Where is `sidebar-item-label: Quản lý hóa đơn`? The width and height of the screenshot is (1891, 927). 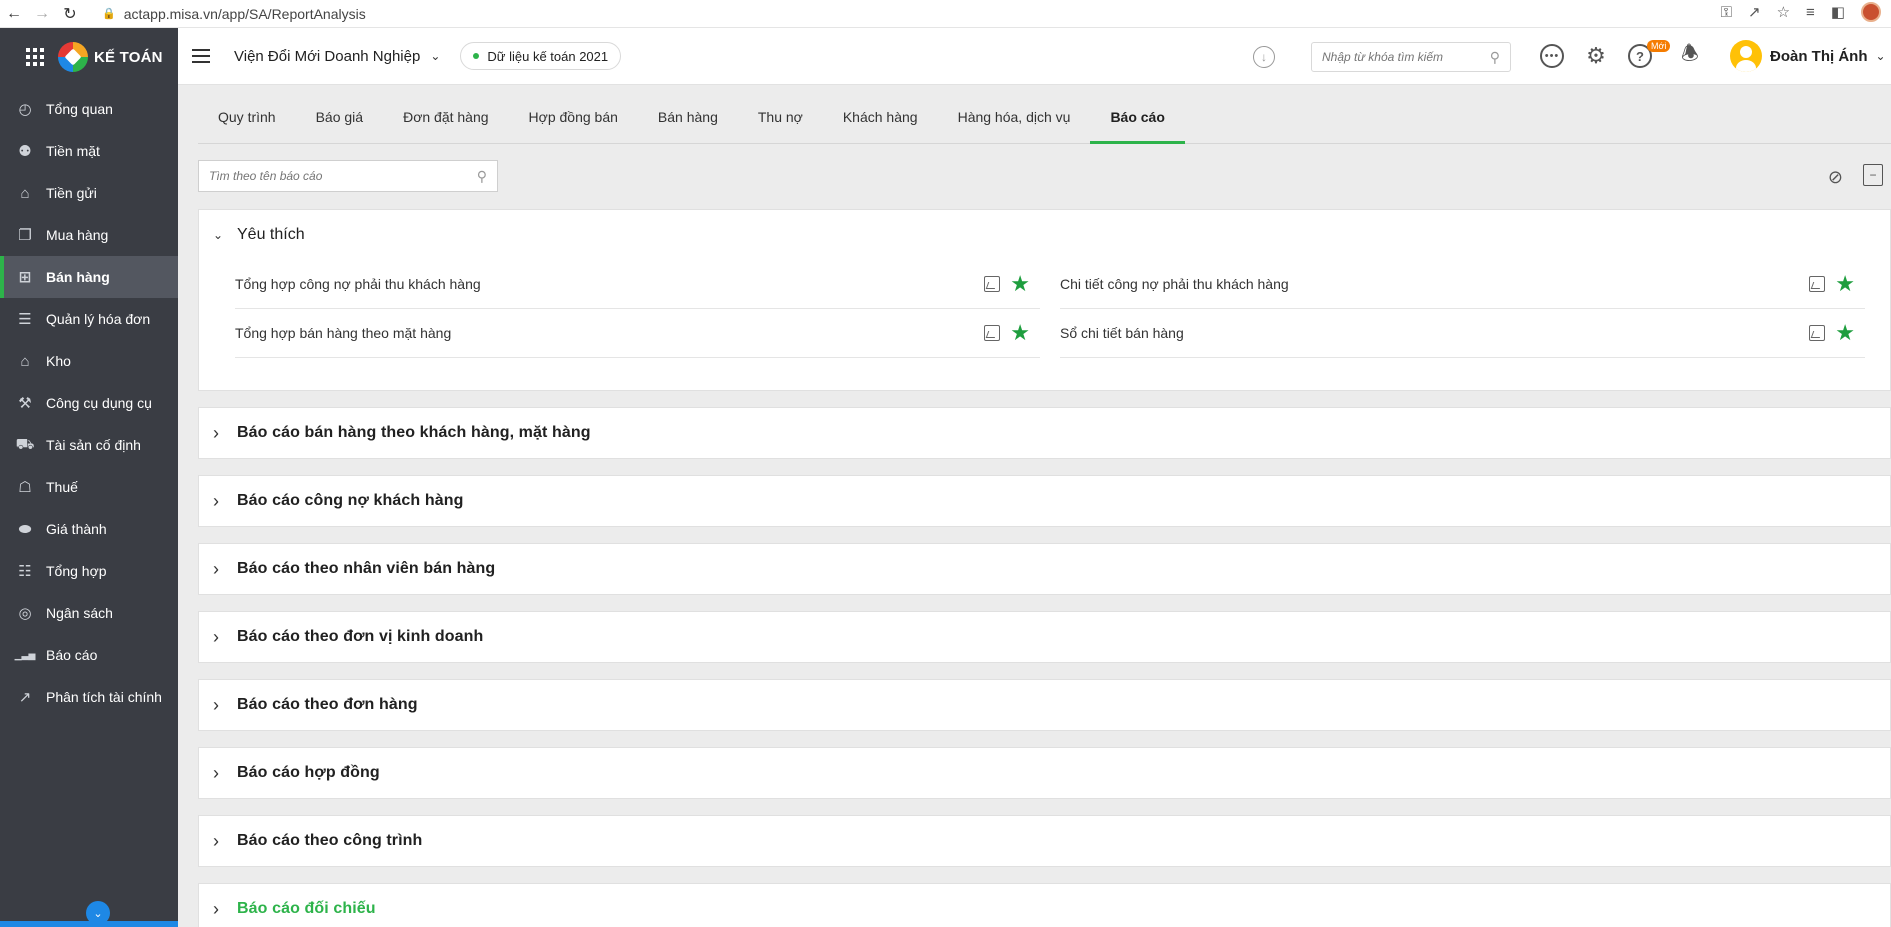 sidebar-item-label: Quản lý hóa đơn is located at coordinates (98, 319).